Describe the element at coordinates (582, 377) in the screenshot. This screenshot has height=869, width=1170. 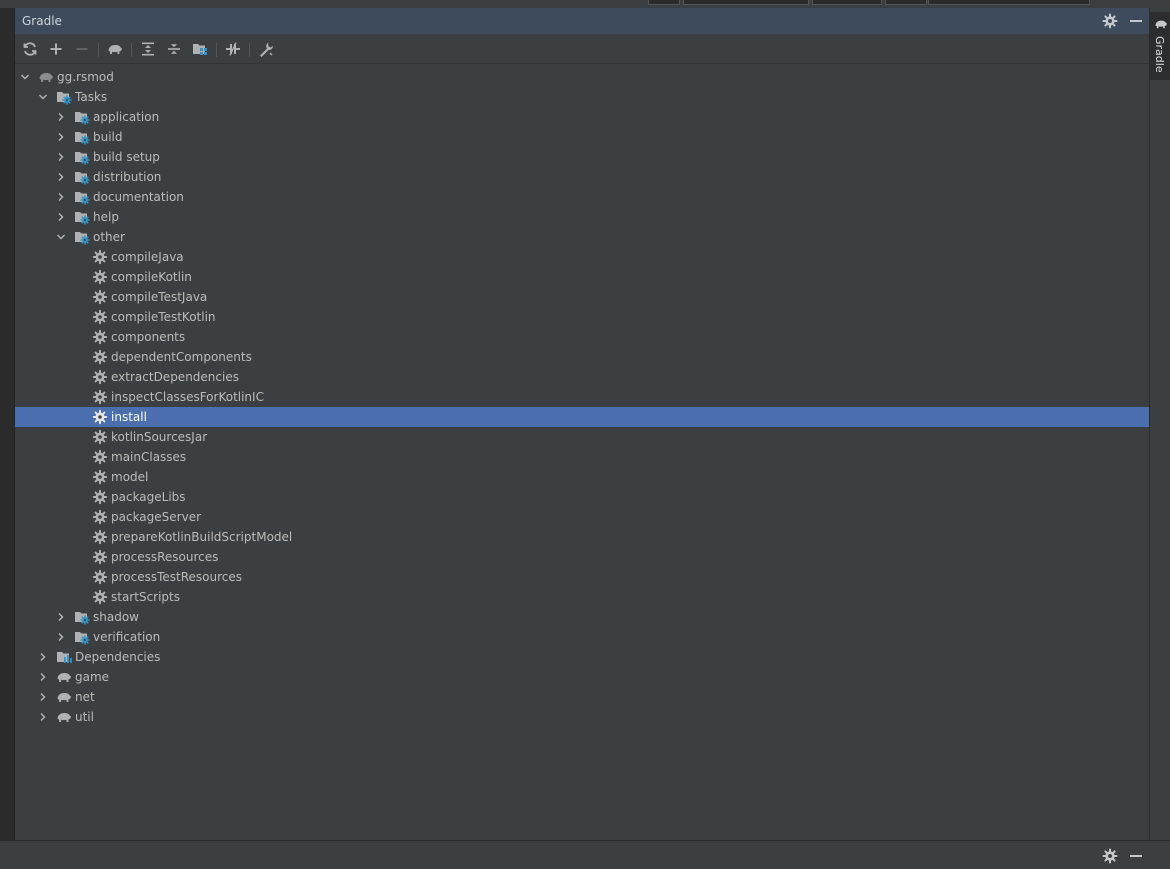
I see `tree-task-row: extractDependencies` at that location.